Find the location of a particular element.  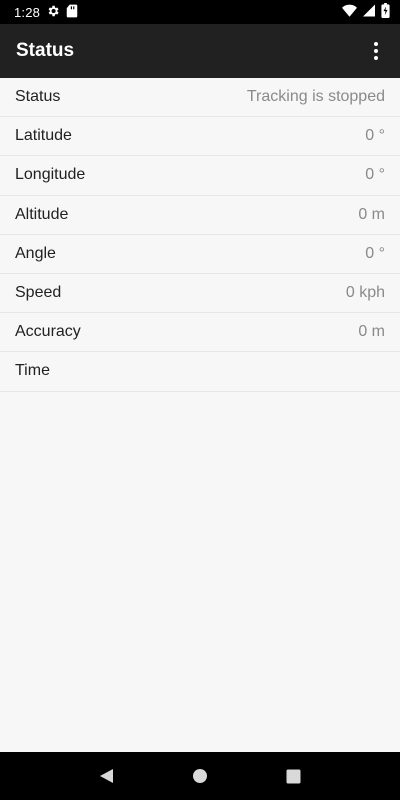

page-title: Status is located at coordinates (45, 50).